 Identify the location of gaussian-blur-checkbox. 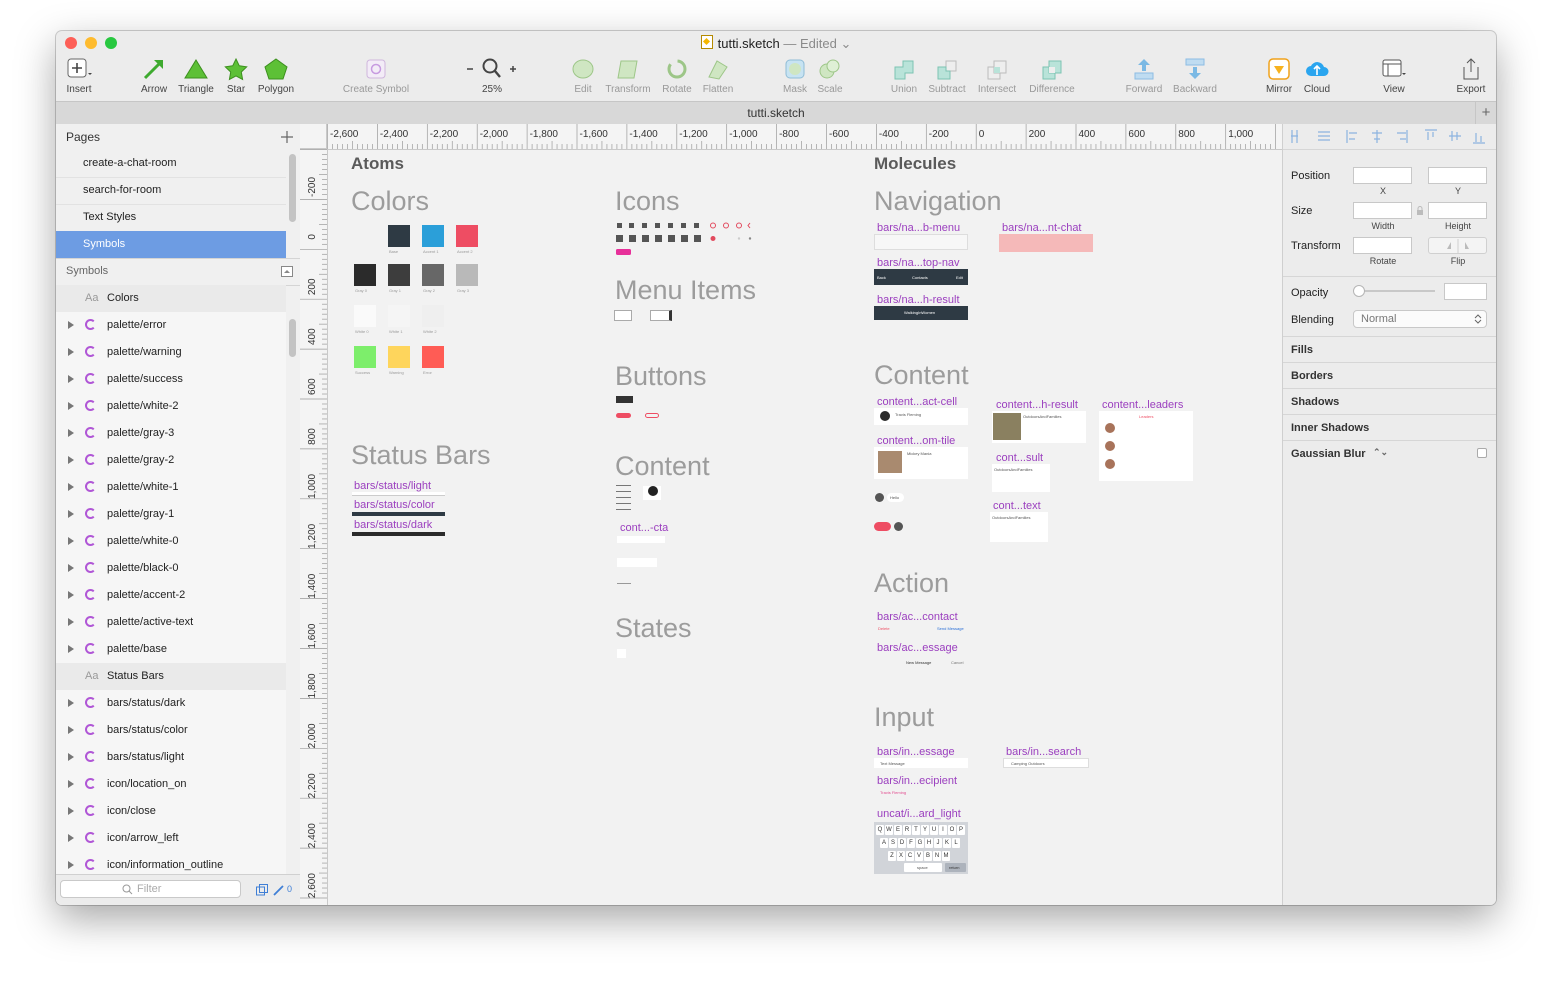
(1482, 453).